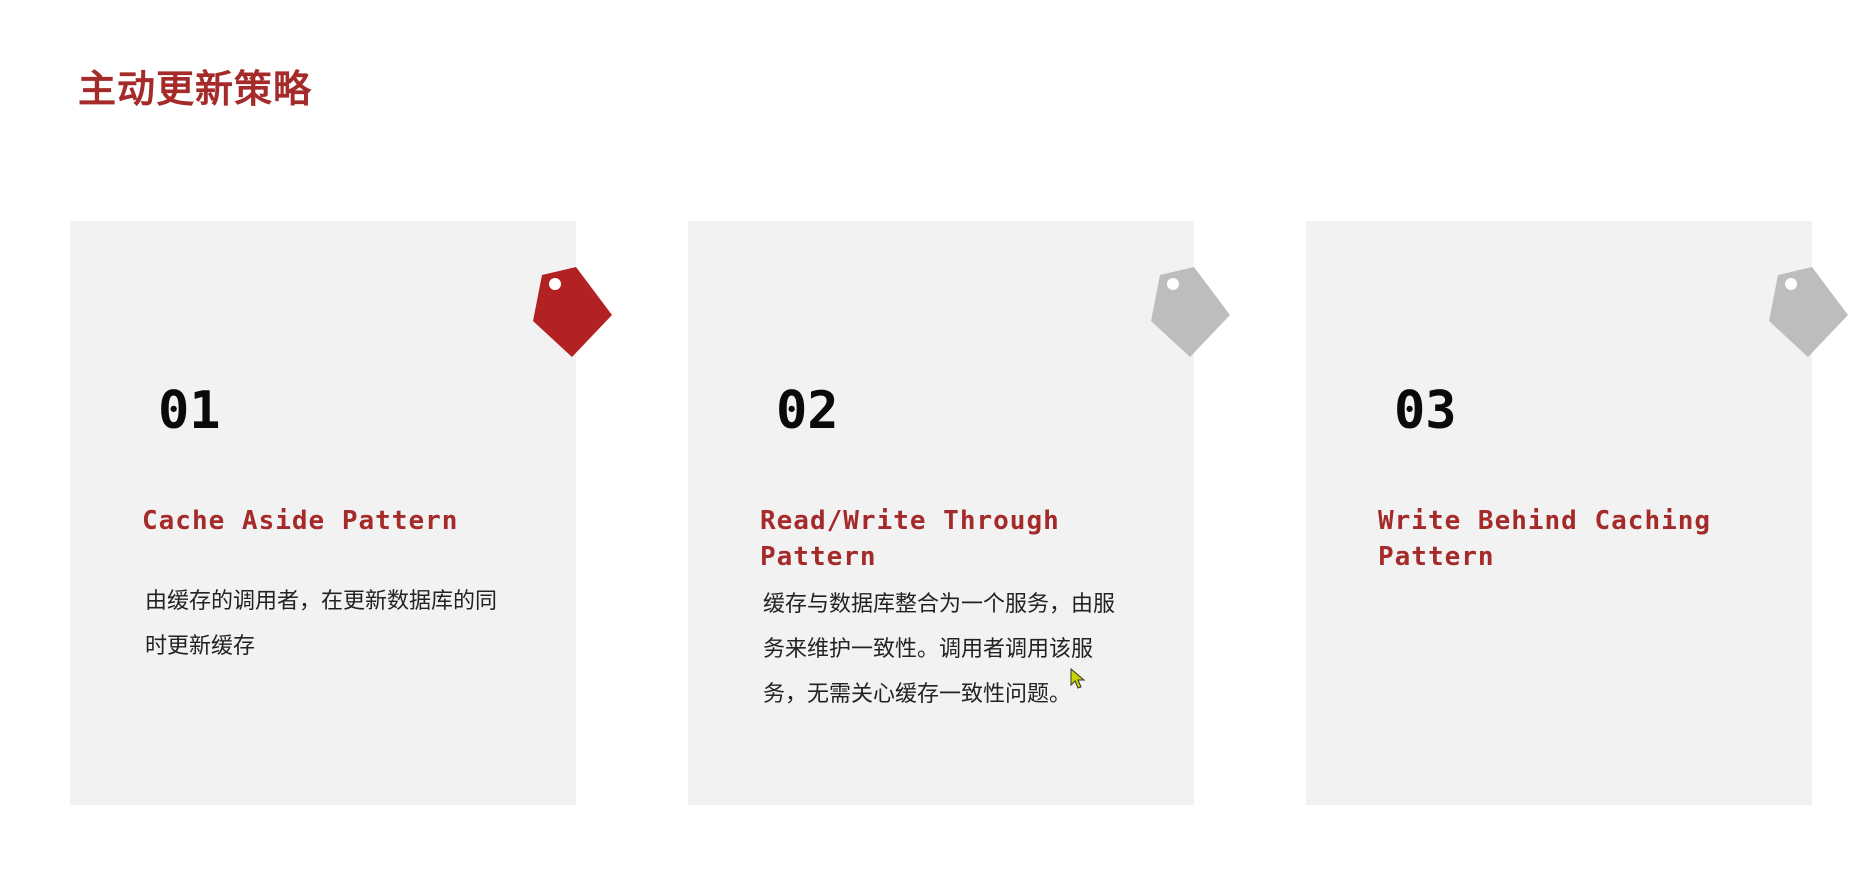 This screenshot has height=875, width=1863. I want to click on page-title: 主动更新策略, so click(195, 89).